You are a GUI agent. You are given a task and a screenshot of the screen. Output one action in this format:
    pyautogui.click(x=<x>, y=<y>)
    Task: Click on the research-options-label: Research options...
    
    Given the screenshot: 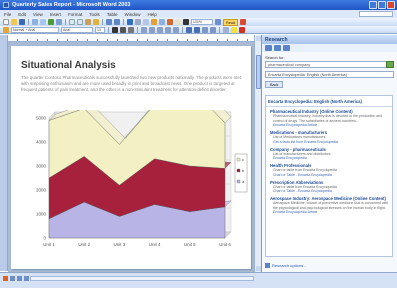 What is the action you would take?
    pyautogui.click(x=289, y=265)
    